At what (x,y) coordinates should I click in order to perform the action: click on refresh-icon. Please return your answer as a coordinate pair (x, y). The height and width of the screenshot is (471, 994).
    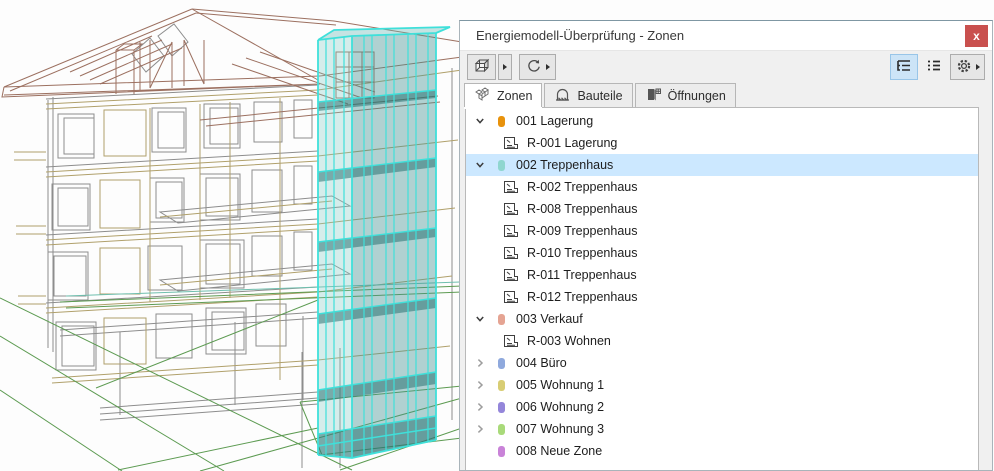
    Looking at the image, I should click on (534, 67).